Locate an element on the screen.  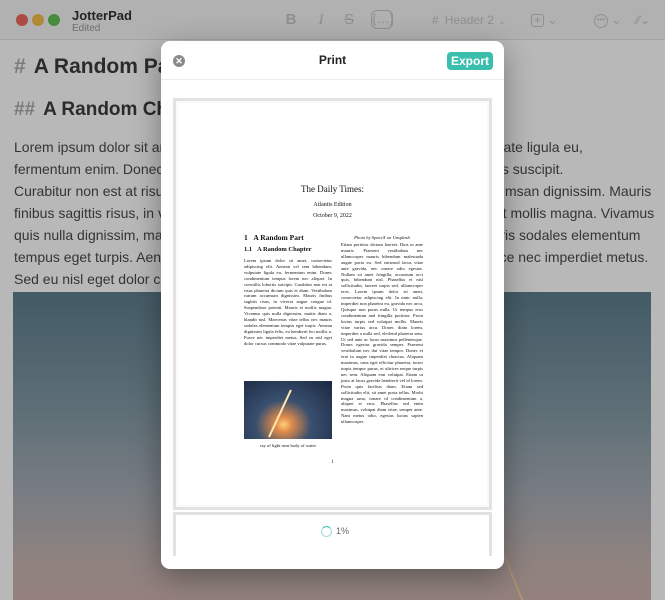
render-progress: 1% is located at coordinates (343, 531).